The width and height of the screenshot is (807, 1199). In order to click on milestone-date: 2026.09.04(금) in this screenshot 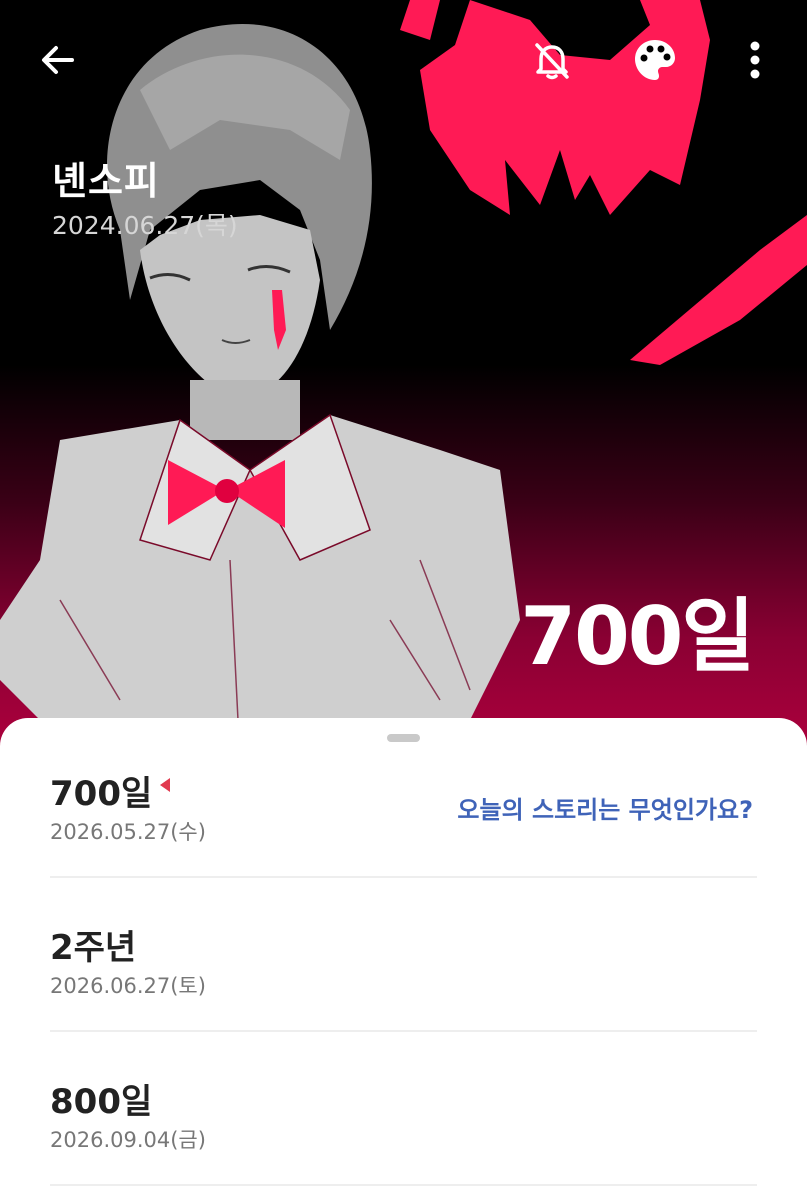, I will do `click(128, 1140)`.